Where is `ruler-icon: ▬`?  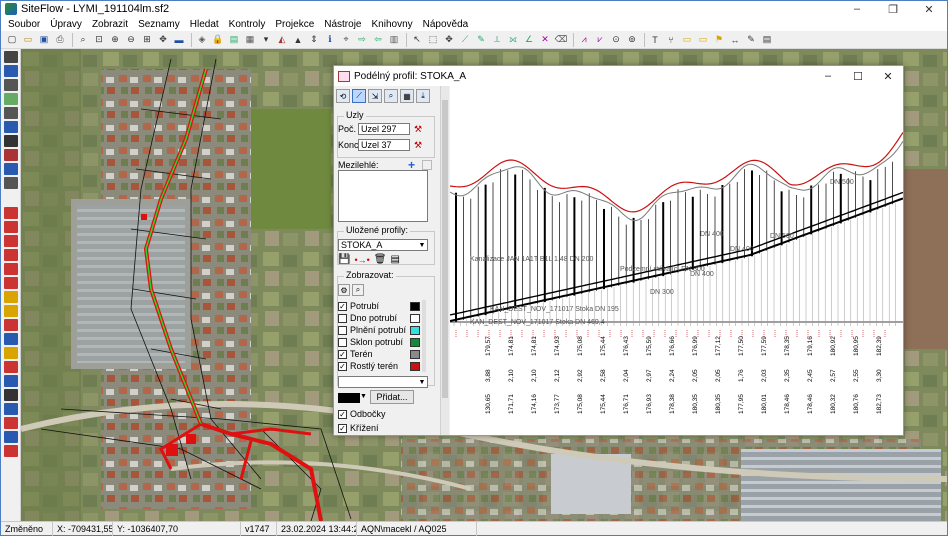
ruler-icon: ▬ is located at coordinates (179, 40).